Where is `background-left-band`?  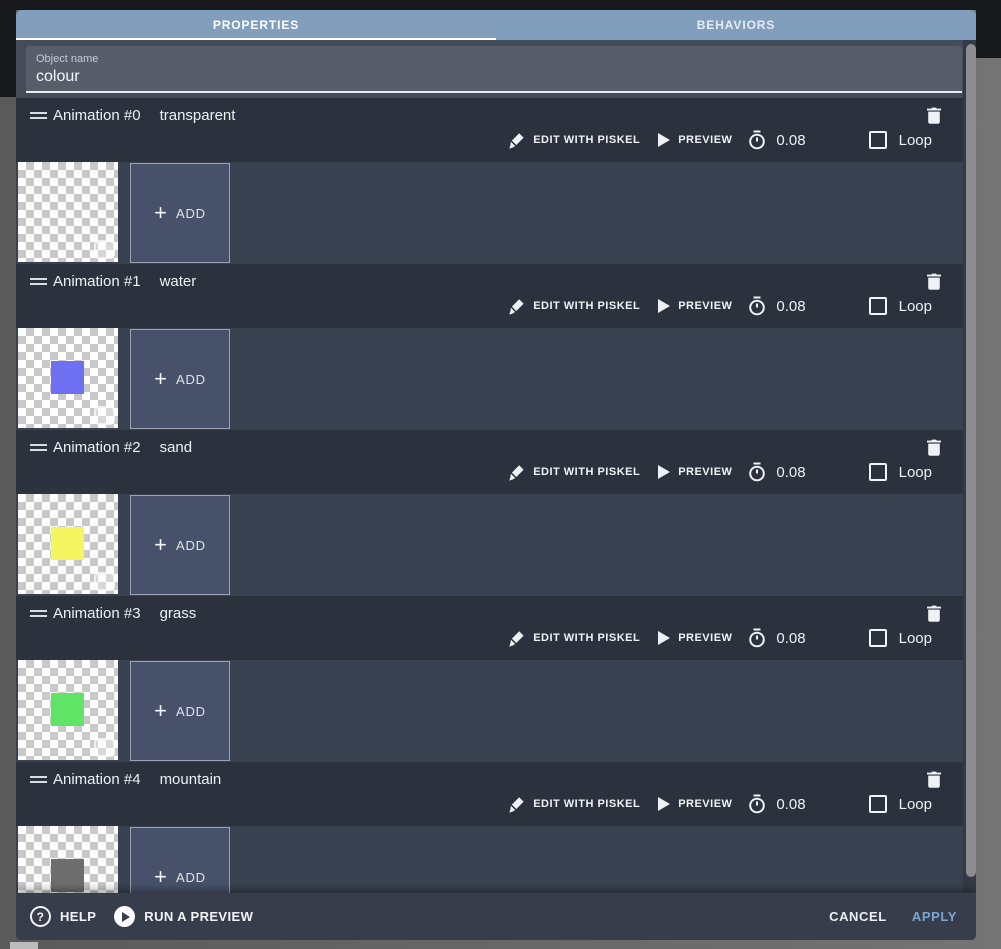
background-left-band is located at coordinates (8, 48).